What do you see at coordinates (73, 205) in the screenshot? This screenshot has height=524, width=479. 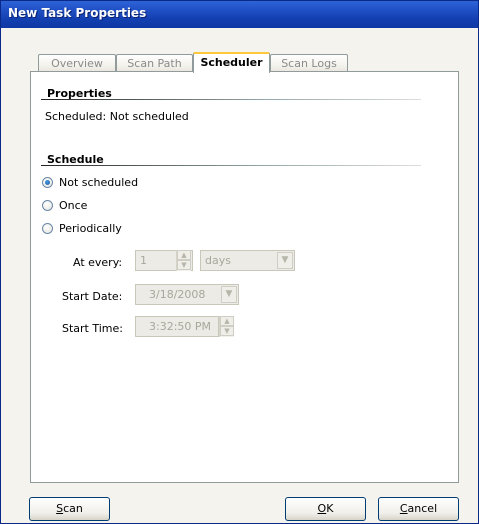 I see `radio-once-label: Once` at bounding box center [73, 205].